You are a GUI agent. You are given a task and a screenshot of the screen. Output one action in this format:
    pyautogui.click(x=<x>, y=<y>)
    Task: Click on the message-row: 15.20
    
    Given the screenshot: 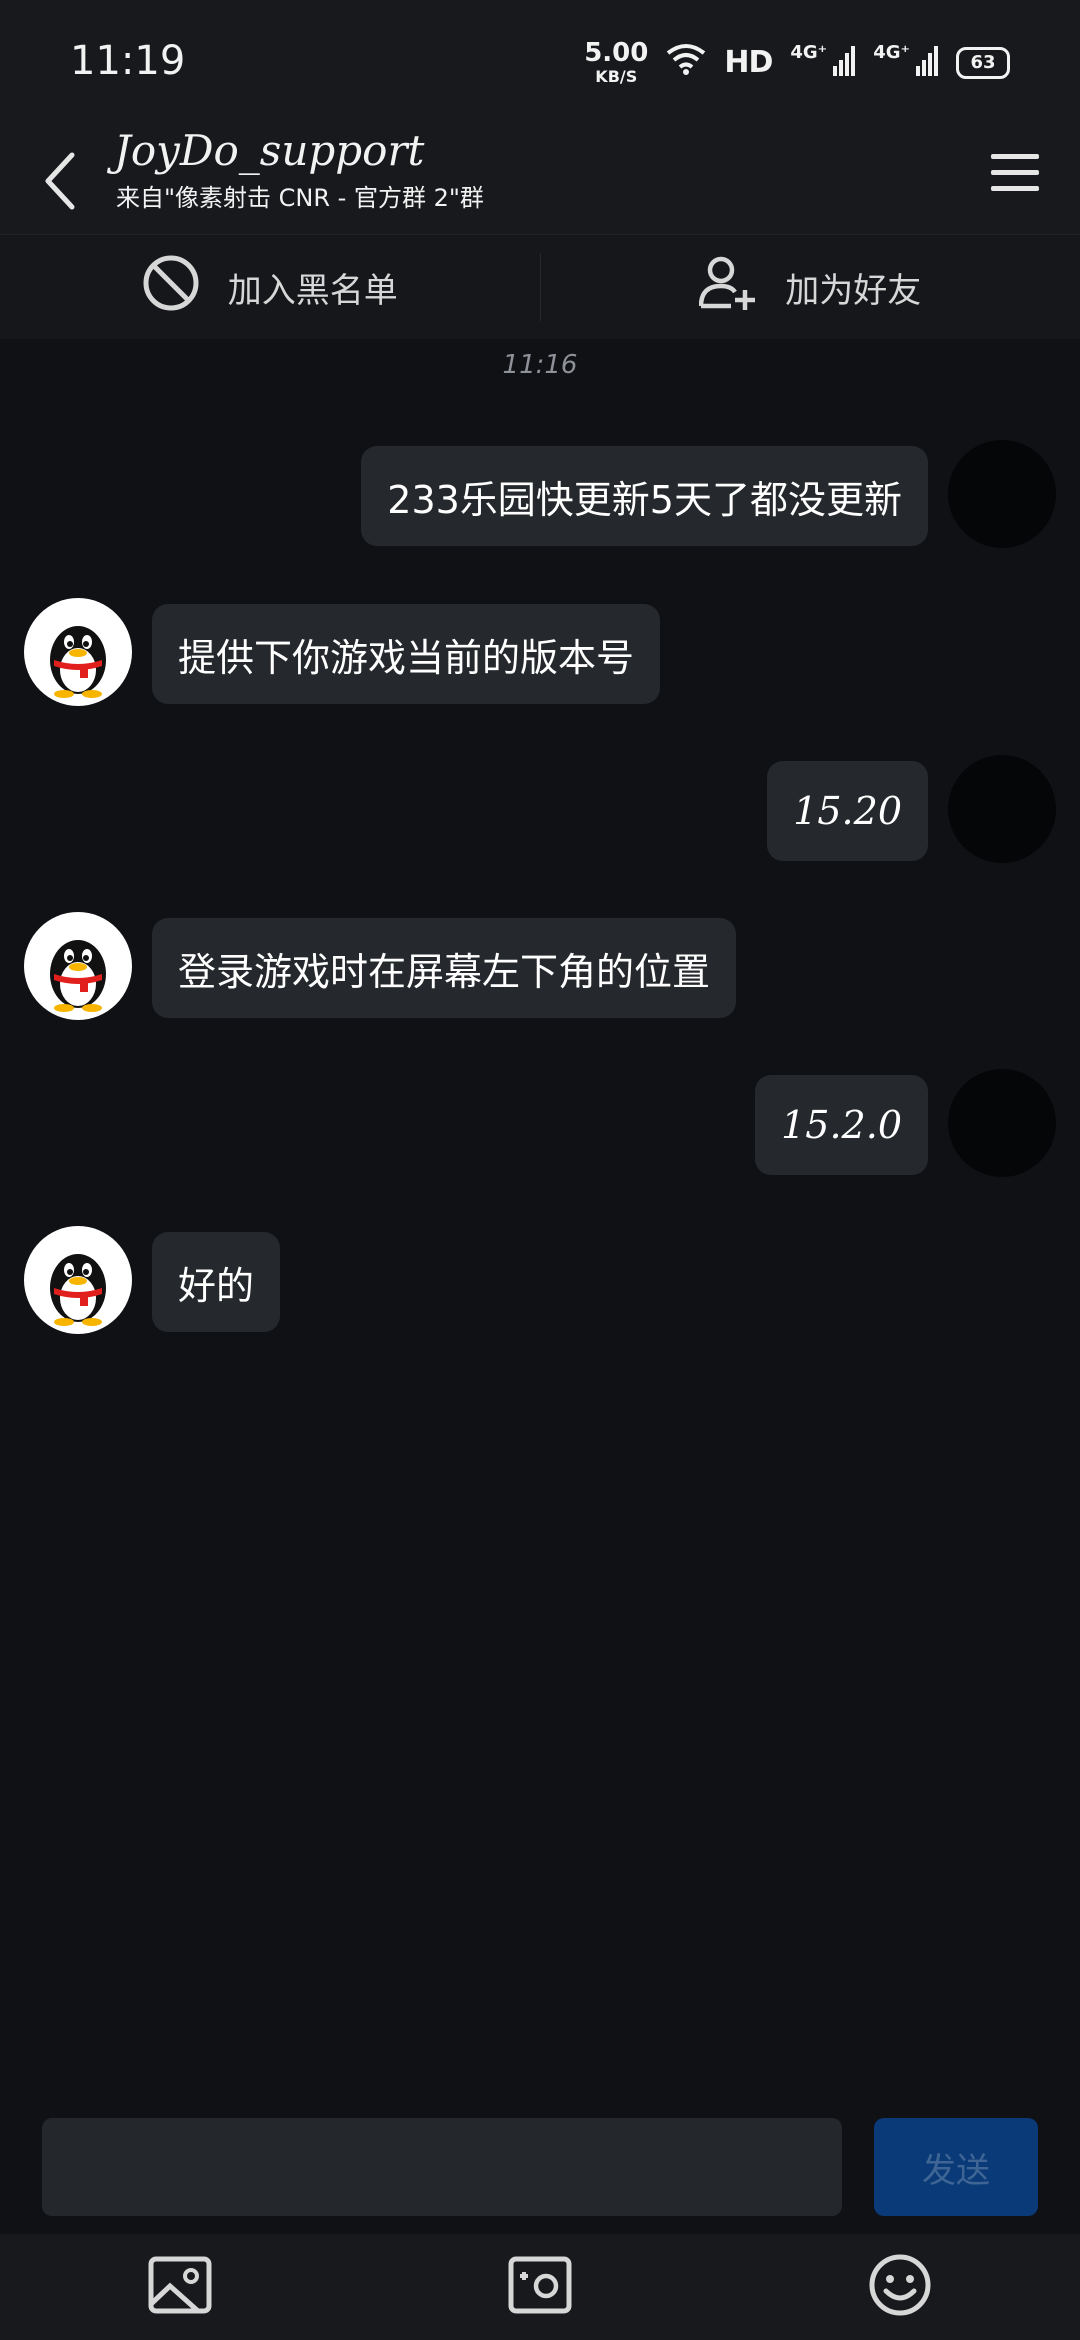 What is the action you would take?
    pyautogui.click(x=540, y=810)
    